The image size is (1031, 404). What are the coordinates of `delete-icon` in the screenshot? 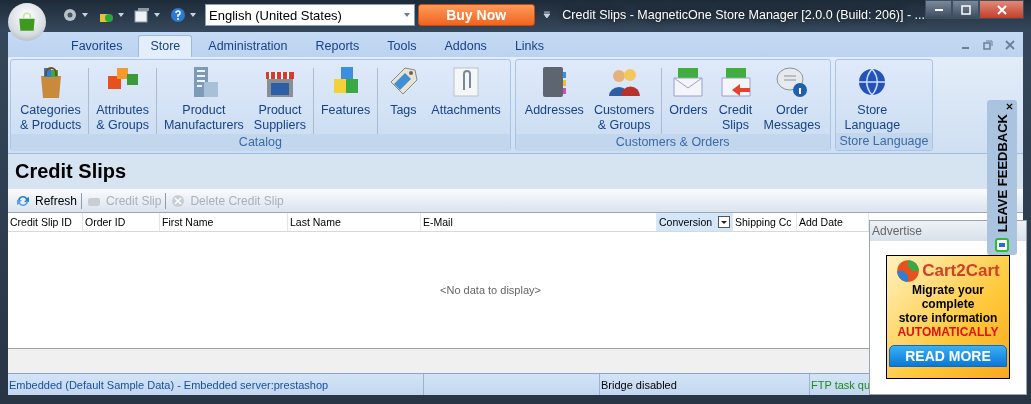 It's located at (178, 200).